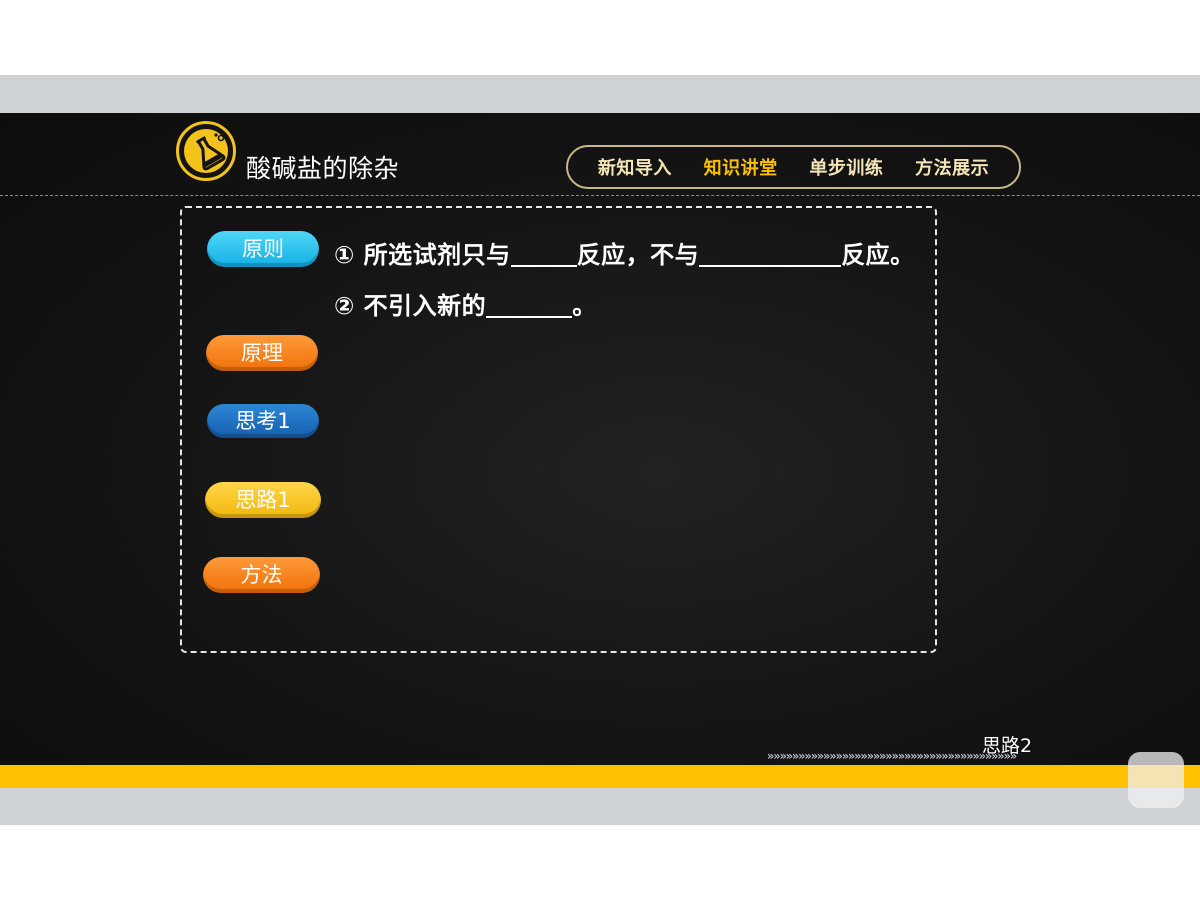  I want to click on approach-1-button: 思路1, so click(263, 500).